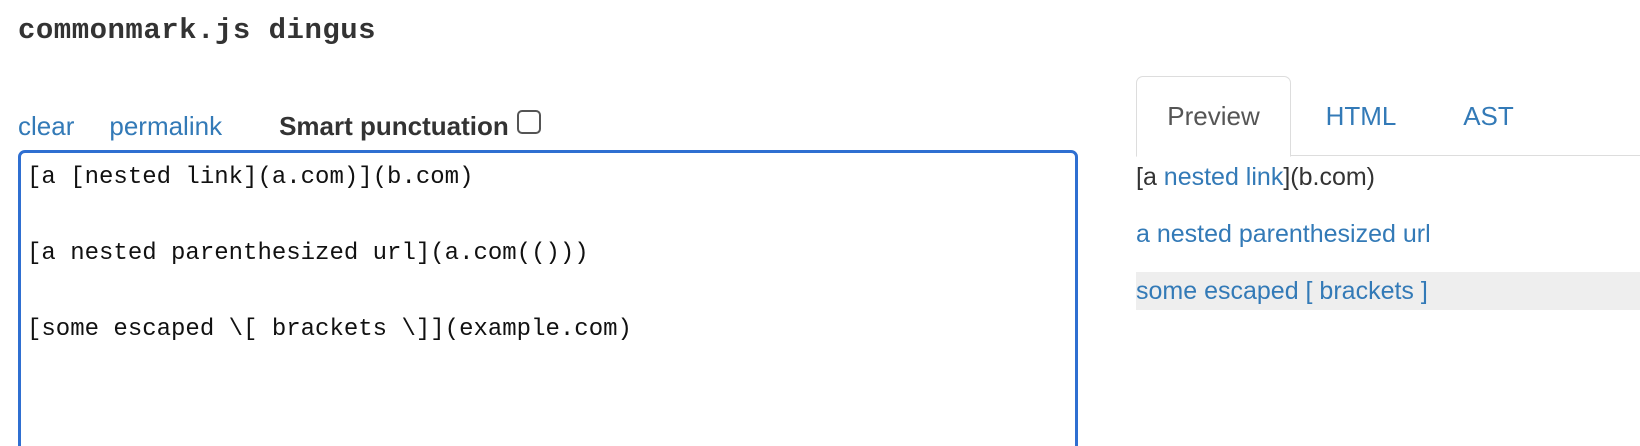 The width and height of the screenshot is (1640, 446). Describe the element at coordinates (1361, 116) in the screenshot. I see `tab-html: HTML` at that location.